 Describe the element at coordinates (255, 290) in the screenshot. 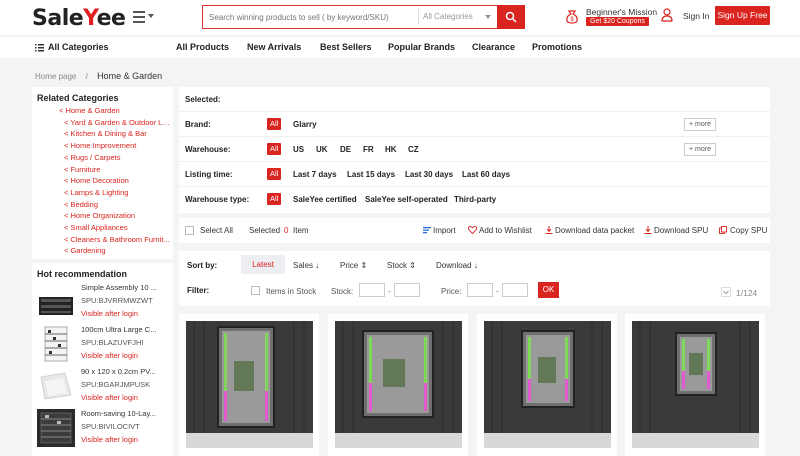

I see `in-stock-checkbox` at that location.